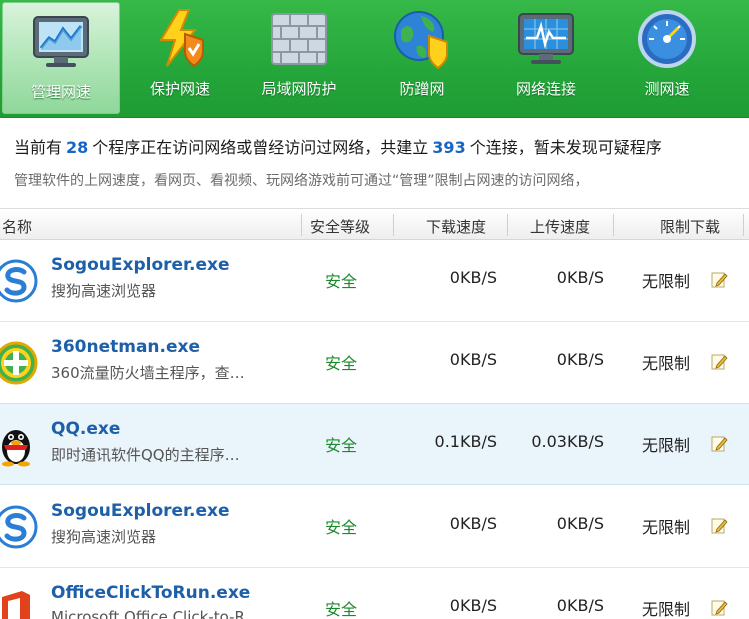  I want to click on program-count: 28, so click(77, 147).